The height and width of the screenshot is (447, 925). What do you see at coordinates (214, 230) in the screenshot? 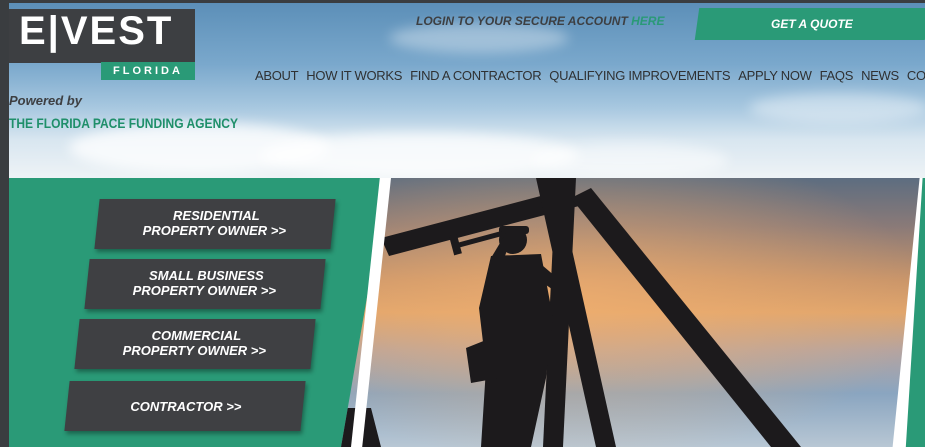
I see `residential-line2: PROPERTY OWNER >>` at bounding box center [214, 230].